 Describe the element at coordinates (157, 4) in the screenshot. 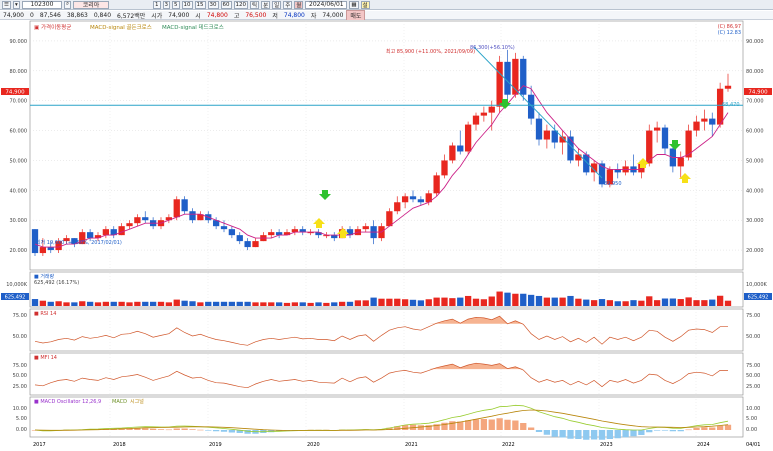

I see `period-1-button: 1` at that location.